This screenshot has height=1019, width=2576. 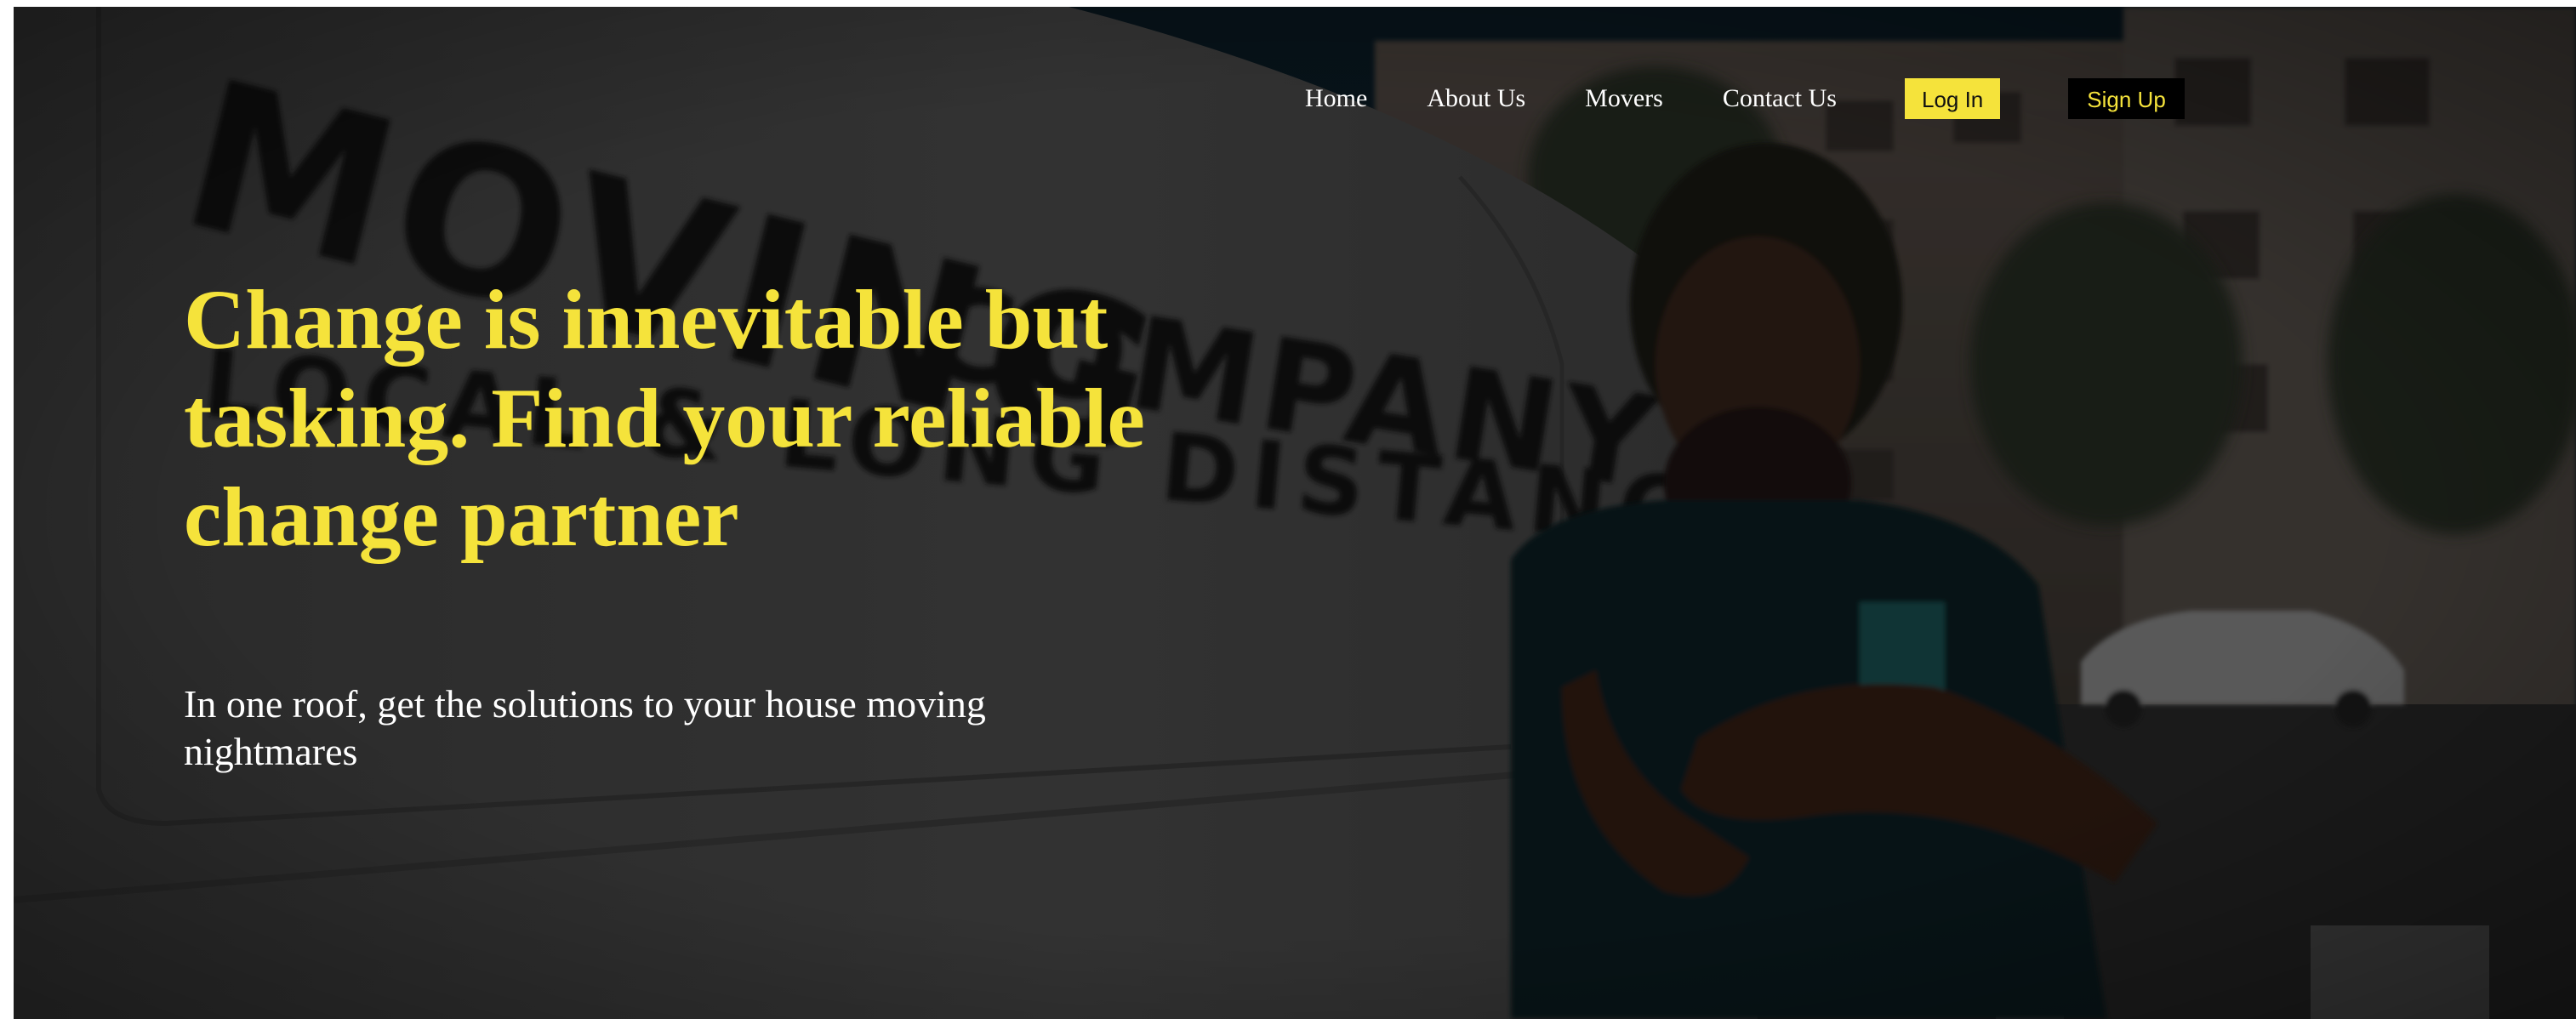 I want to click on nav-link-home: Home, so click(x=1336, y=98).